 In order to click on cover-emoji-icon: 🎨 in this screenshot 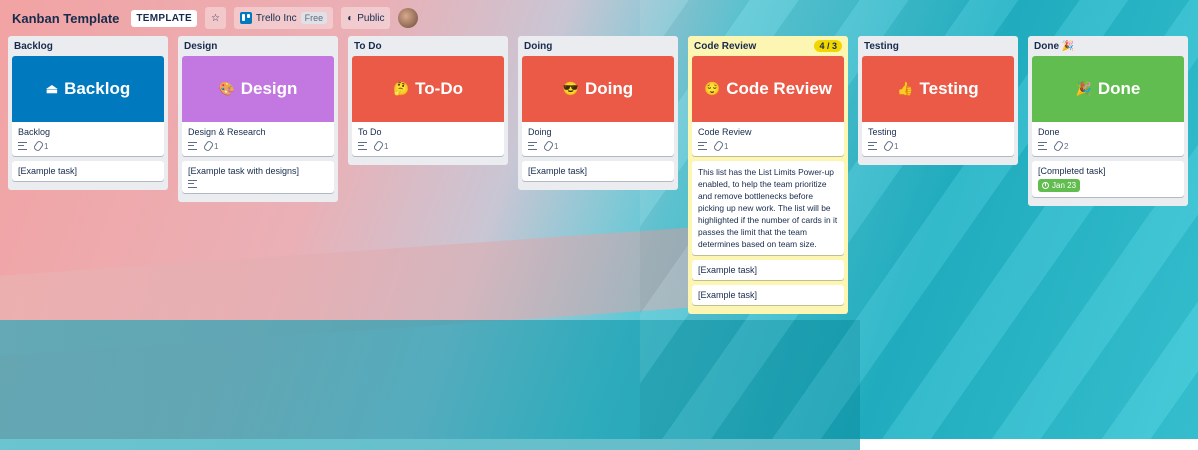, I will do `click(226, 88)`.